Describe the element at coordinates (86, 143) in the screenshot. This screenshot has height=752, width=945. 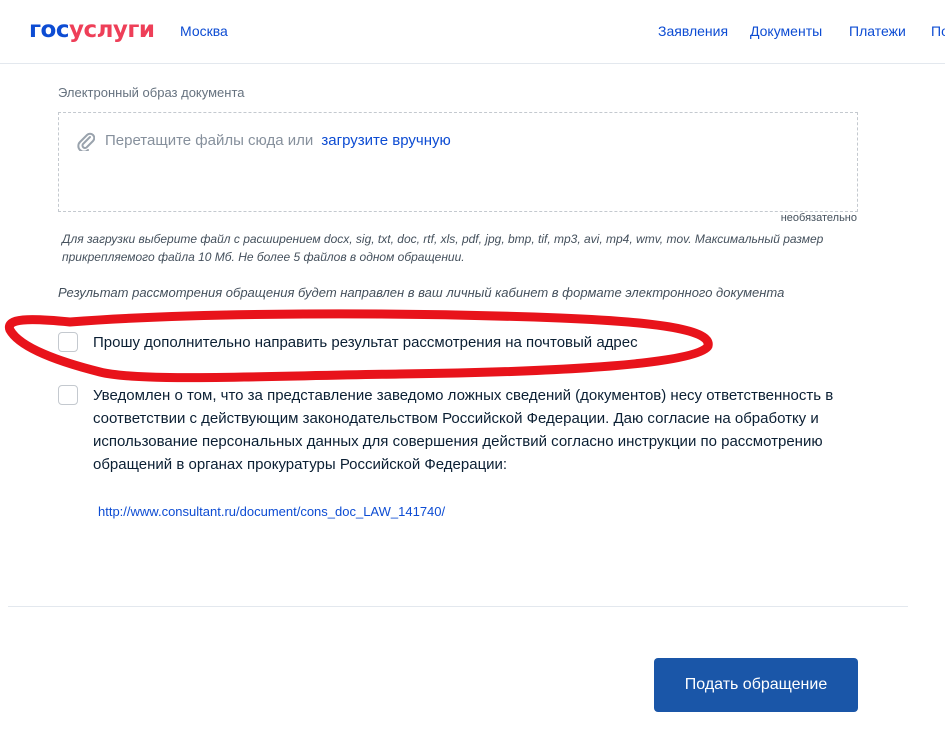
I see `paperclip-icon` at that location.